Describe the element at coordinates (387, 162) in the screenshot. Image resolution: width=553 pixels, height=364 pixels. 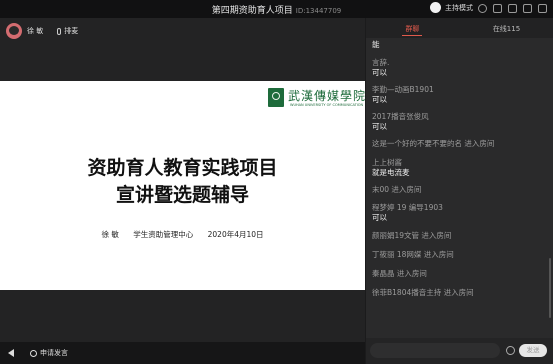
I see `message-user: 上上树酱` at that location.